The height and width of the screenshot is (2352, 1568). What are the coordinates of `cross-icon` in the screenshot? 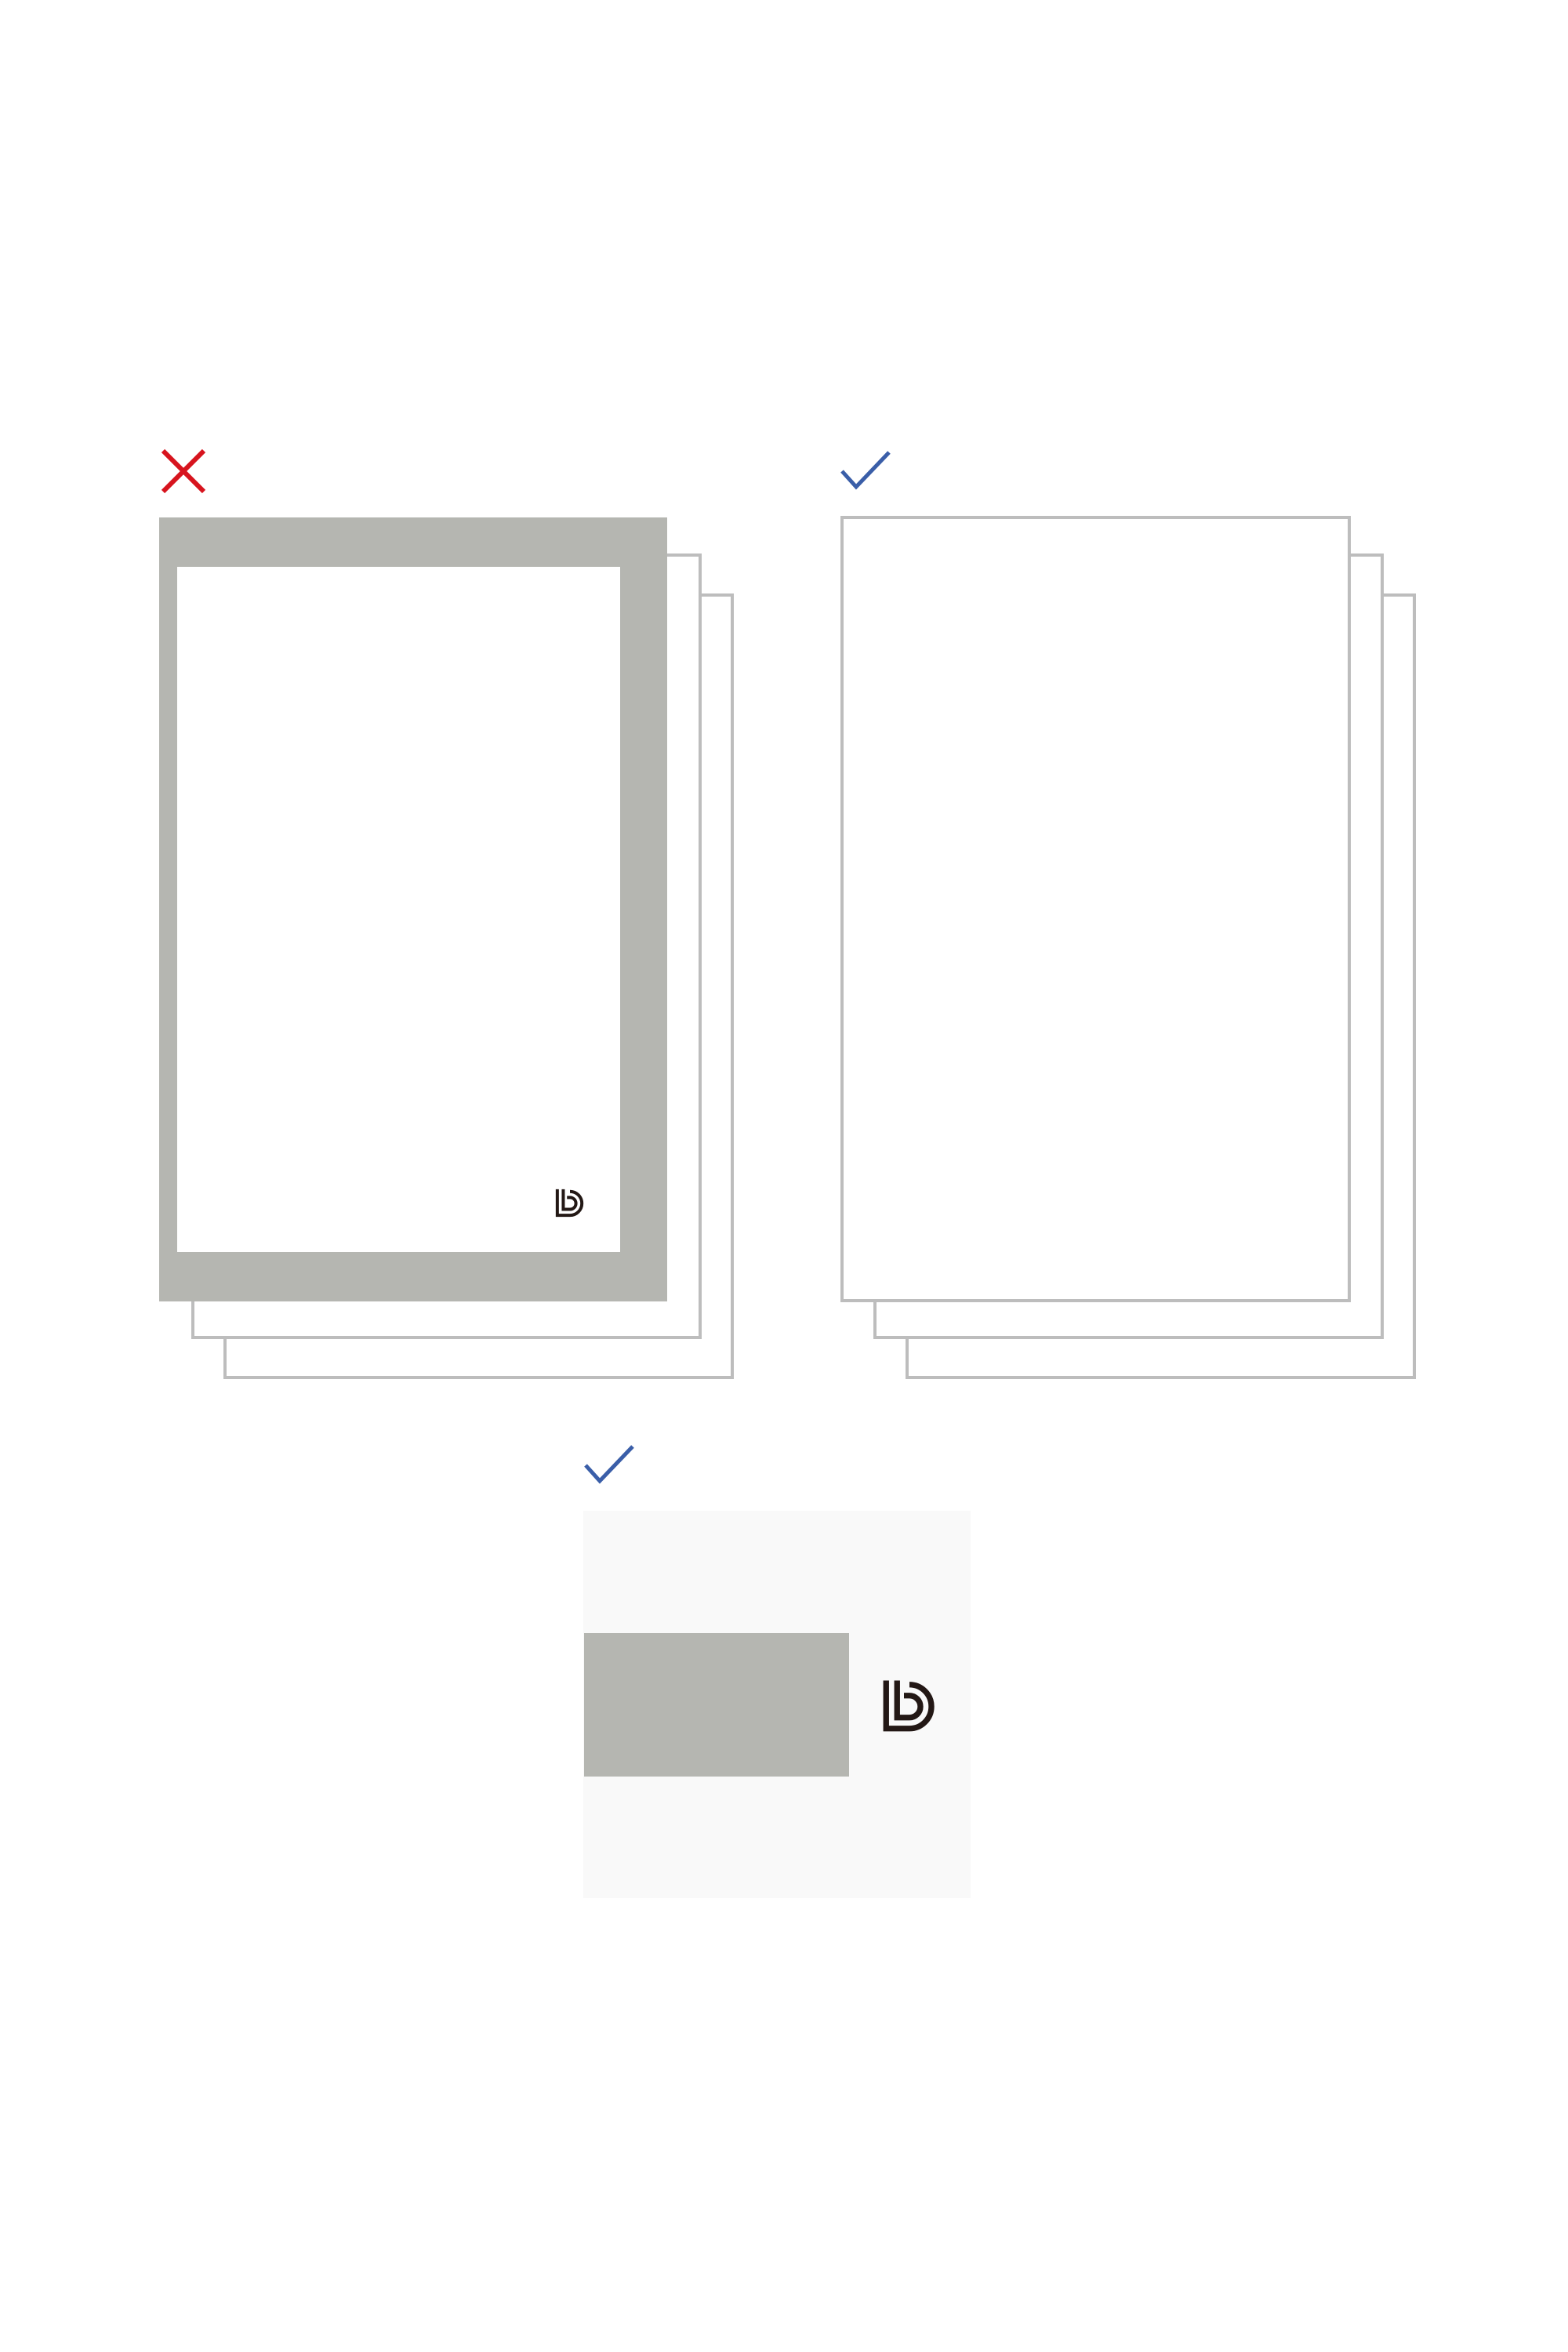 It's located at (183, 471).